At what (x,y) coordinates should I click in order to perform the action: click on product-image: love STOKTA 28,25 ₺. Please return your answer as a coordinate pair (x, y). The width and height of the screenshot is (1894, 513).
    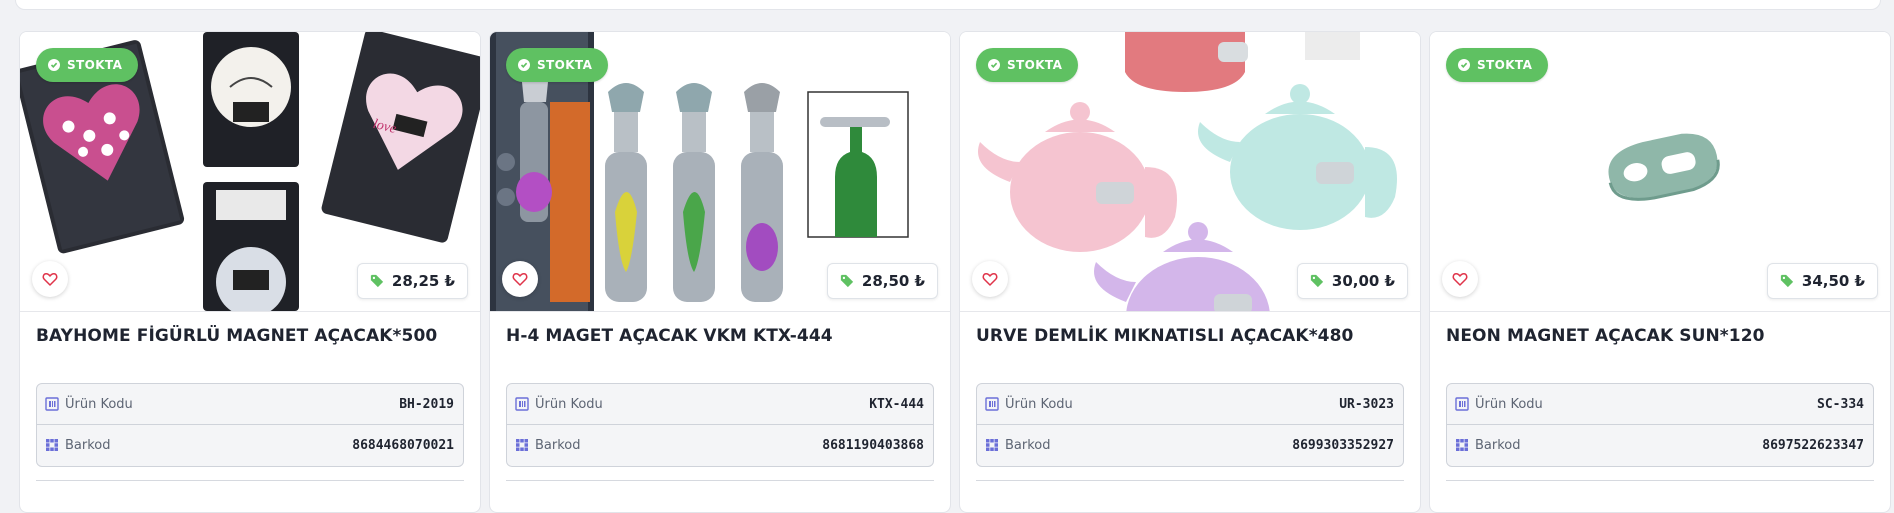
    Looking at the image, I should click on (250, 172).